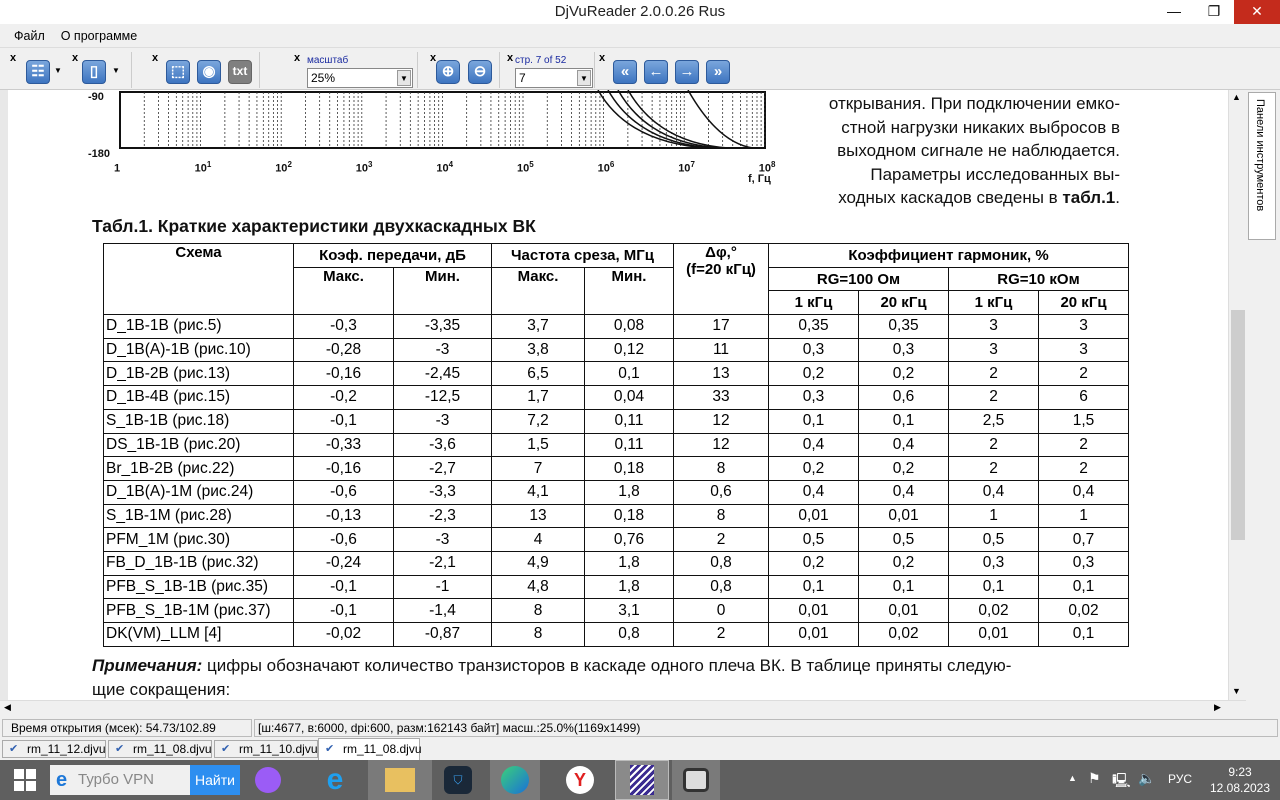  What do you see at coordinates (1217, 707) in the screenshot?
I see `scroll-right-icon: ▶` at bounding box center [1217, 707].